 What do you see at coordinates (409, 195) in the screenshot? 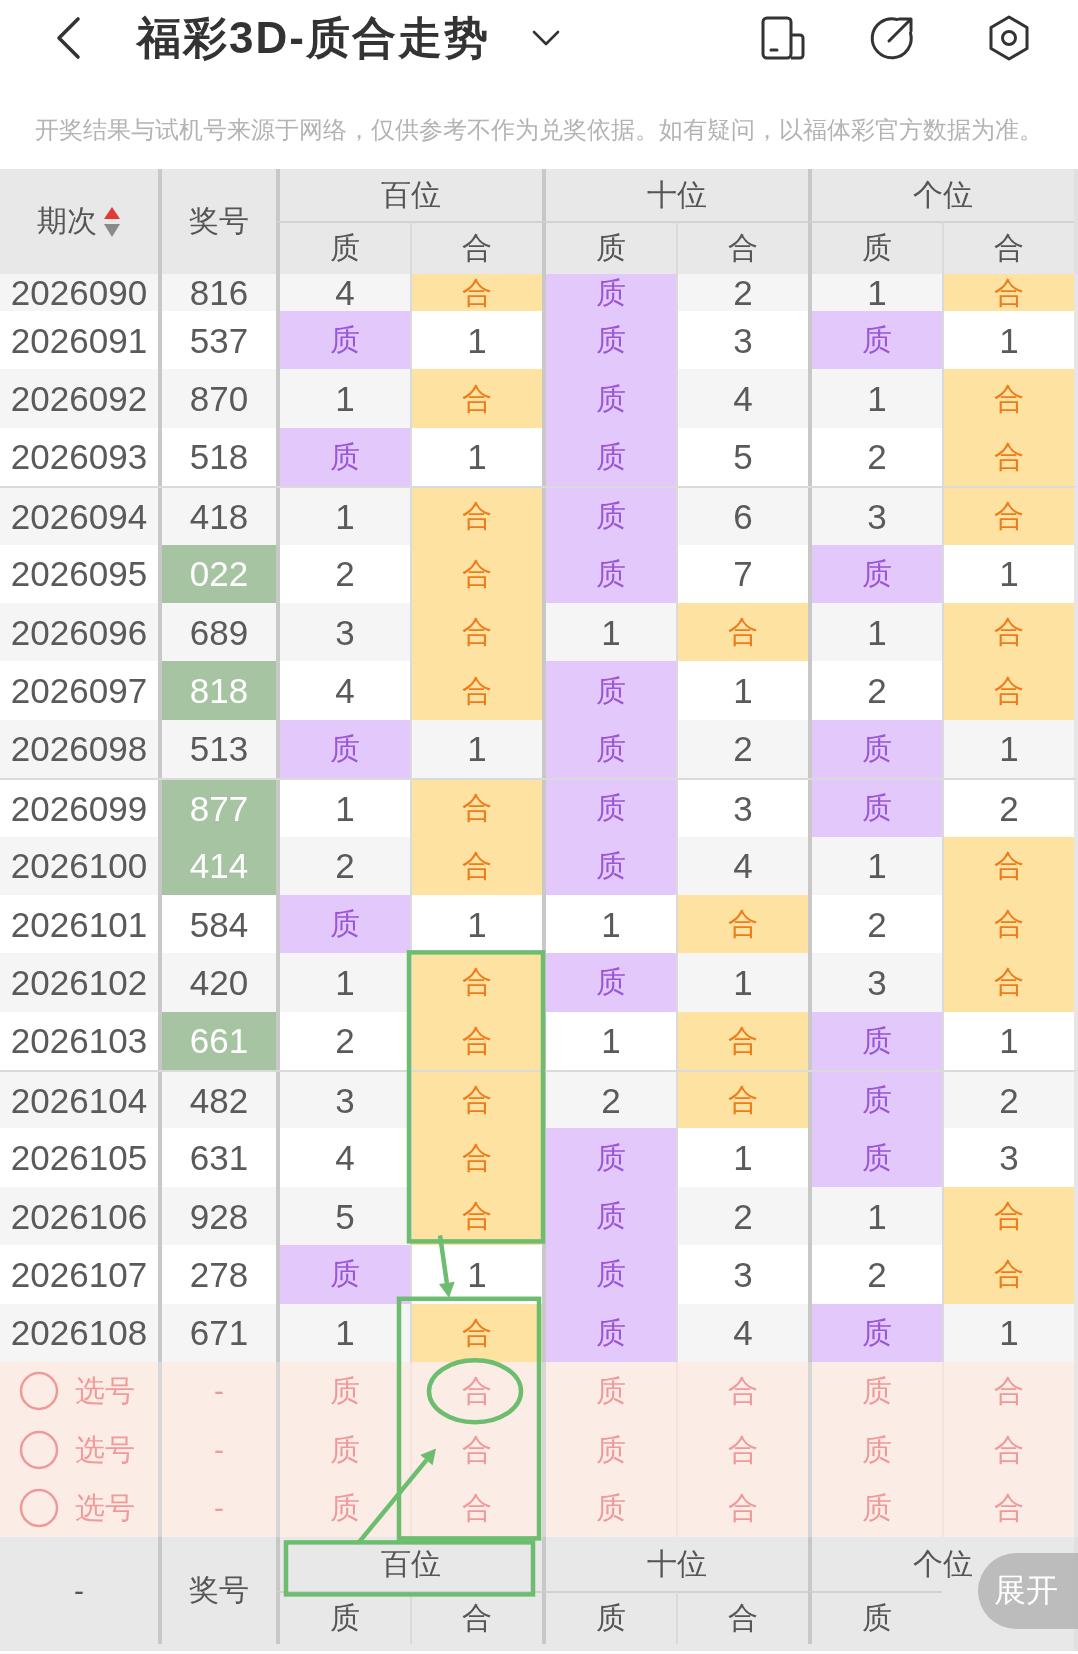
I see `group-header: 百位` at bounding box center [409, 195].